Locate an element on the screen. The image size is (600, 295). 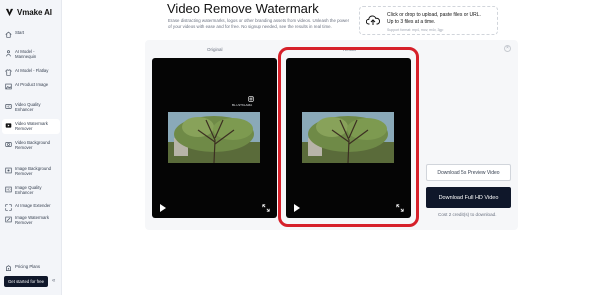
sidebar-item-image-quality-enhancer: HD Image Quality Enhancer is located at coordinates (31, 190).